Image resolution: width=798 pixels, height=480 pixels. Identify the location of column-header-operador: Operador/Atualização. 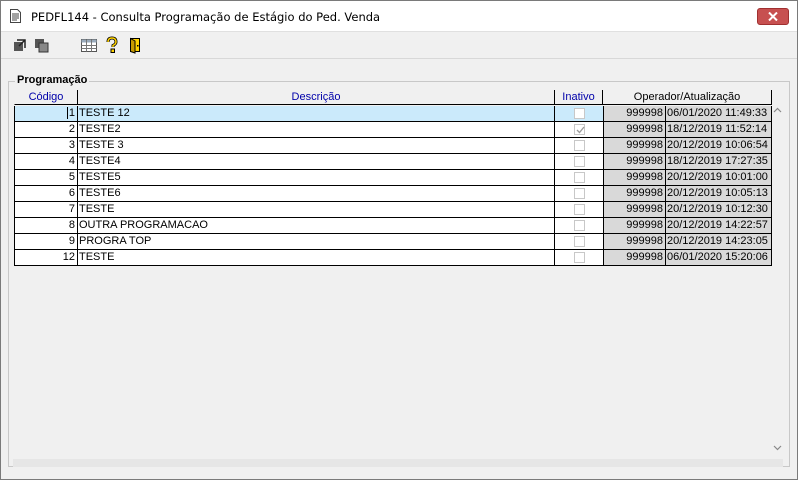
(687, 97).